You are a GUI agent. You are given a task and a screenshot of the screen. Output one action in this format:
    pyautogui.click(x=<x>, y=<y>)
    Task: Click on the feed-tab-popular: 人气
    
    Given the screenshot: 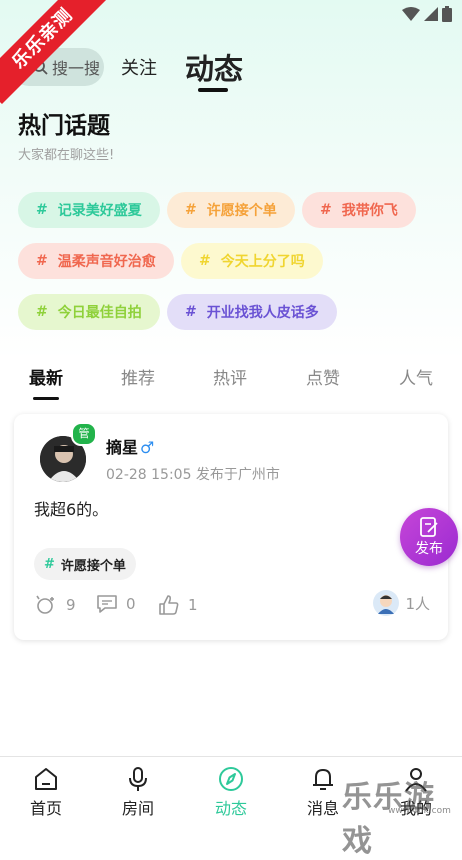 What is the action you would take?
    pyautogui.click(x=416, y=376)
    